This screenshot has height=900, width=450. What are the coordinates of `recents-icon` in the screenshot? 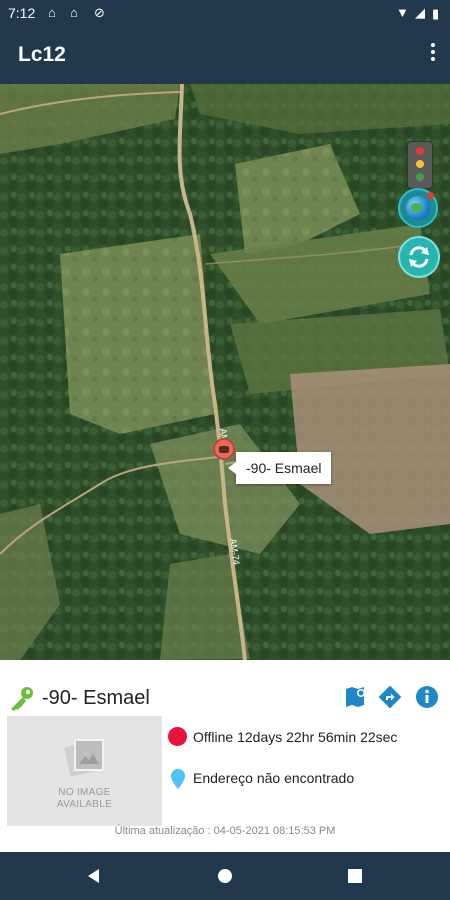 It's located at (355, 876).